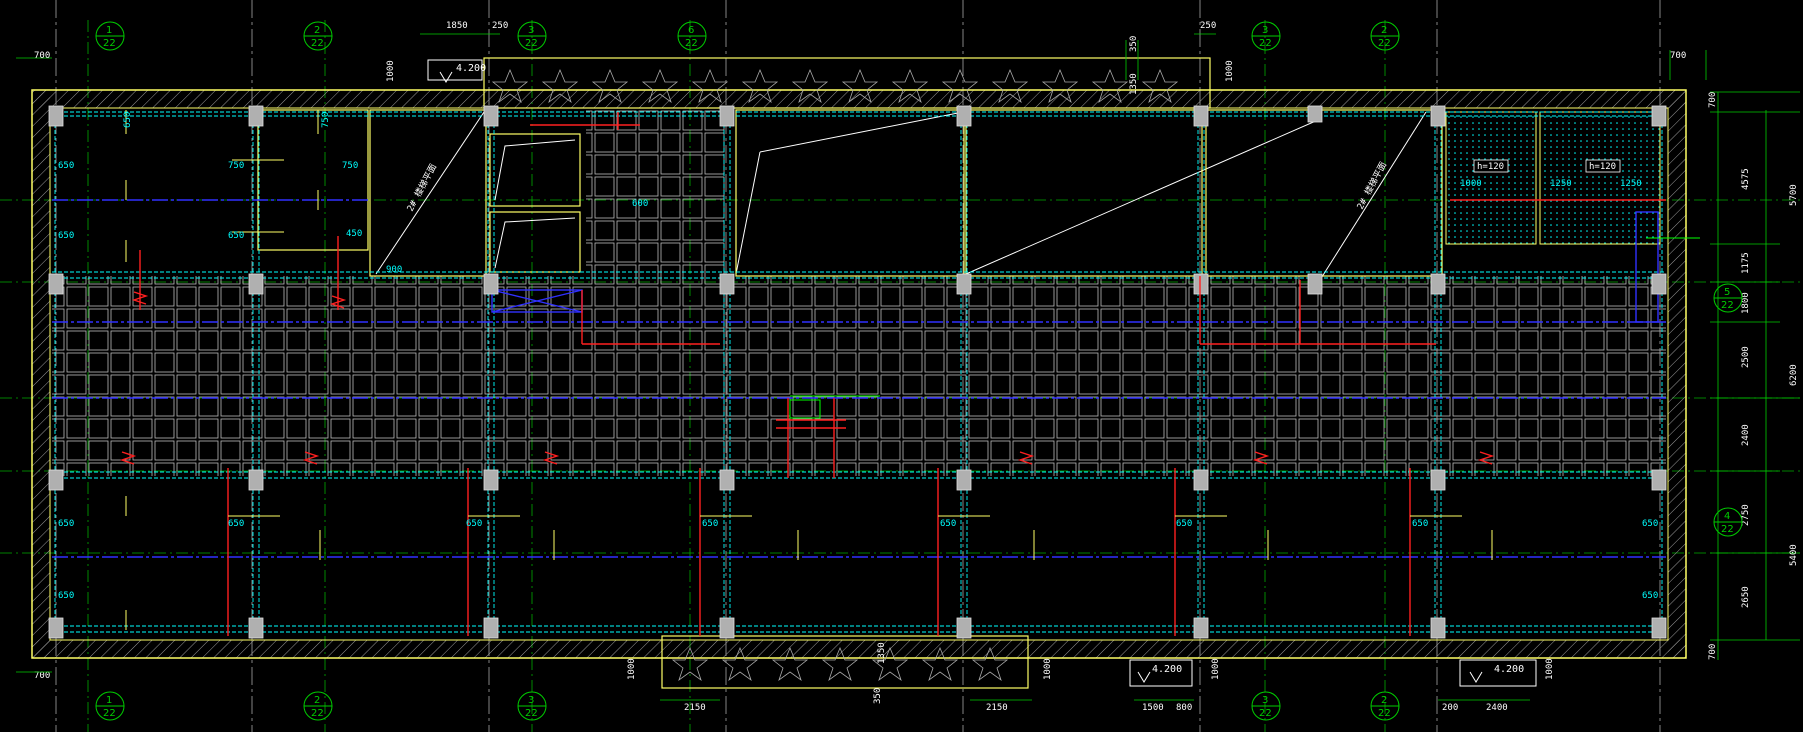 This screenshot has width=1803, height=732. Describe the element at coordinates (1746, 515) in the screenshot. I see `dim-r-2750: 2750` at that location.